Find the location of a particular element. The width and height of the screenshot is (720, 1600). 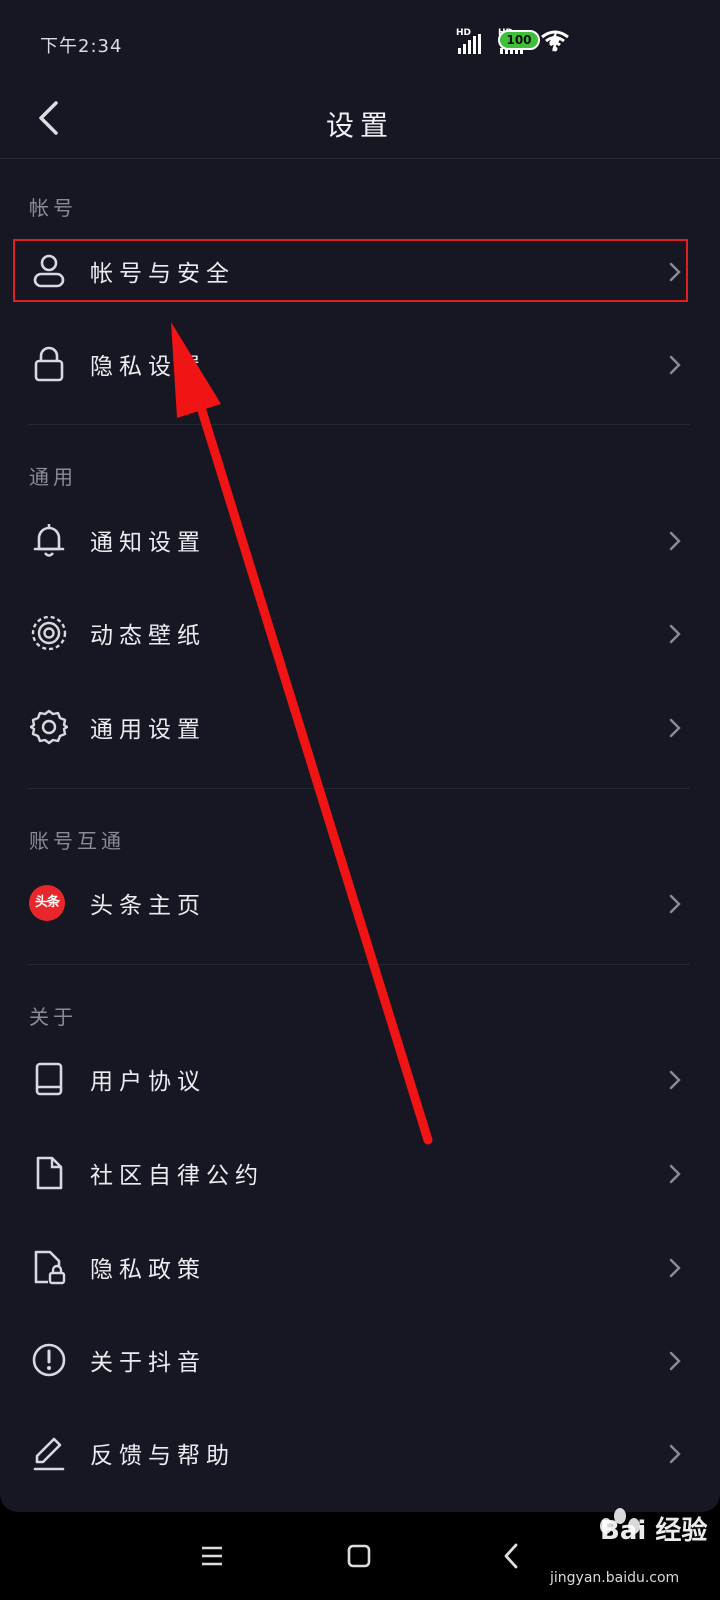

header: 设置 is located at coordinates (360, 119).